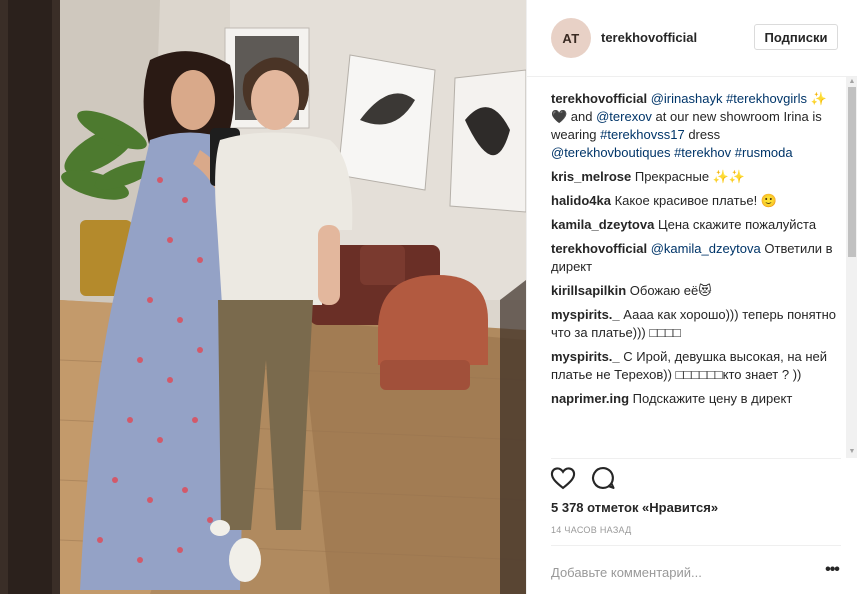  What do you see at coordinates (642, 134) in the screenshot?
I see `hashtag-link: #terekhovss17` at bounding box center [642, 134].